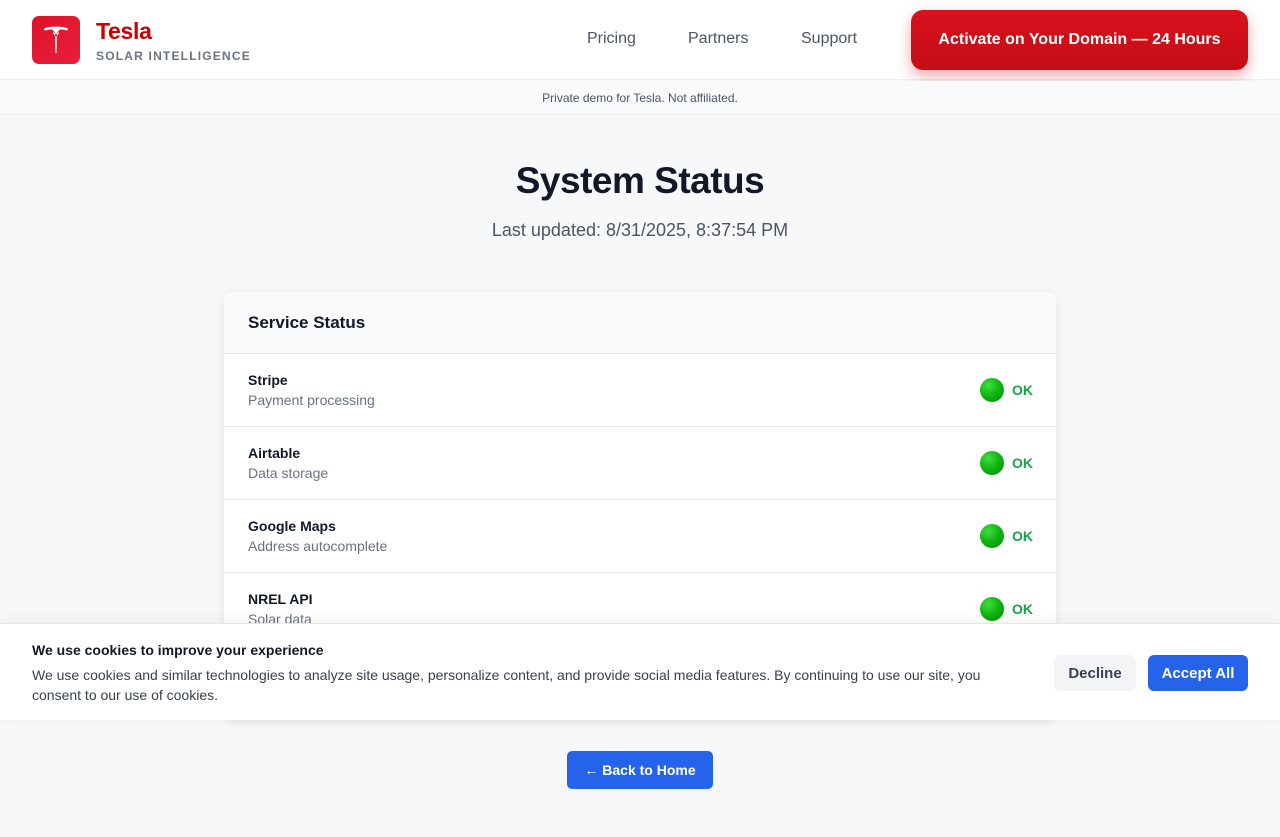  I want to click on brand-name: Tesla, so click(124, 31).